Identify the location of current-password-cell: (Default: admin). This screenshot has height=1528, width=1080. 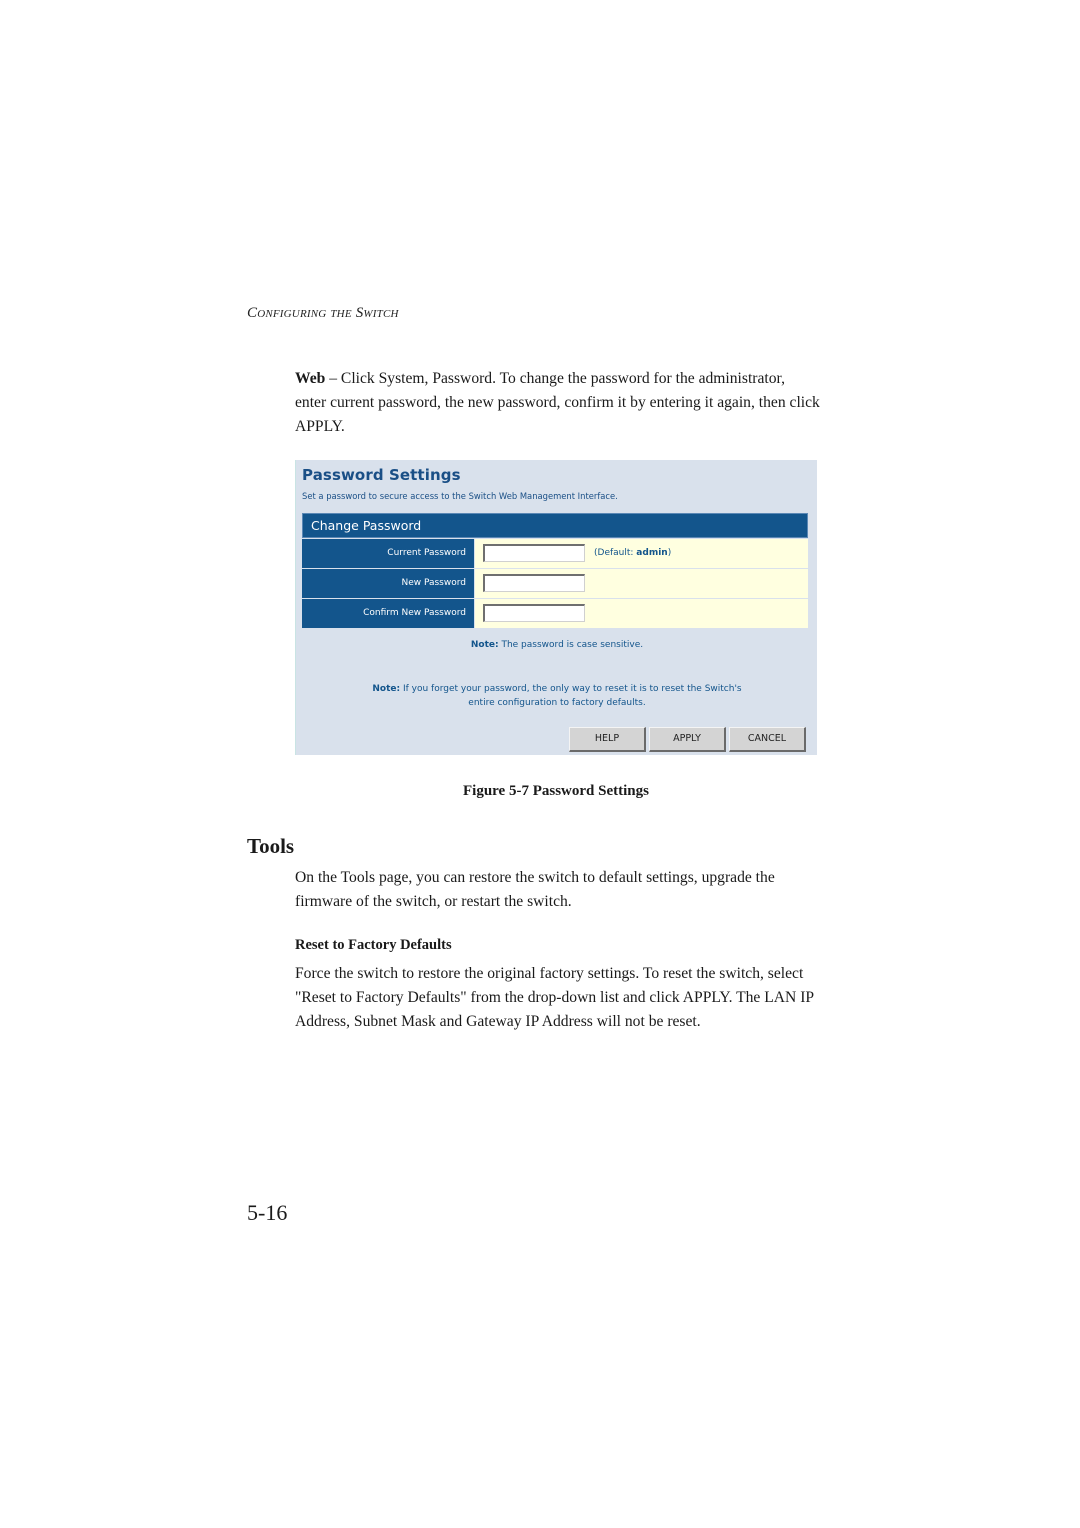
(641, 553).